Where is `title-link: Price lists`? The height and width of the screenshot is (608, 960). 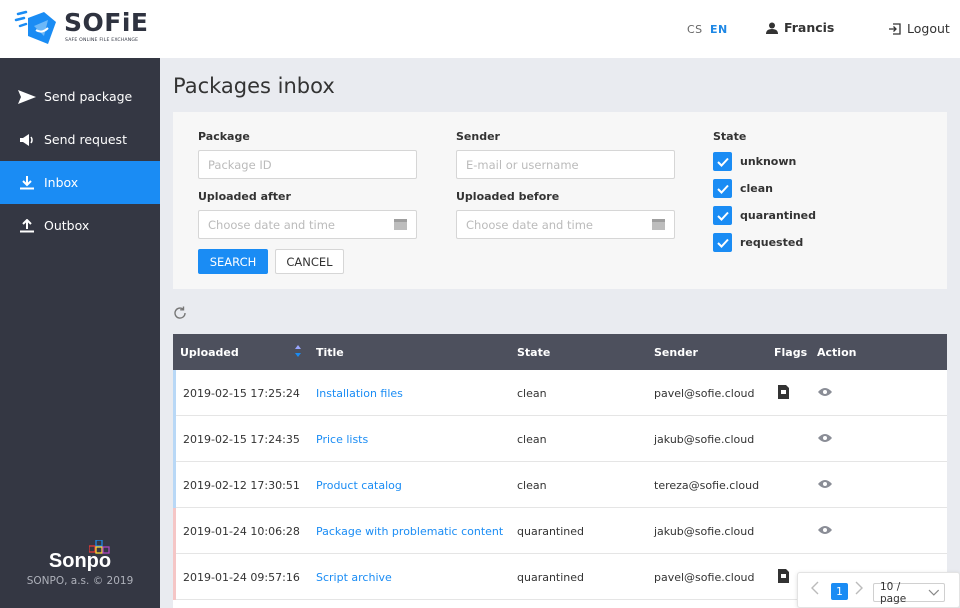 title-link: Price lists is located at coordinates (342, 439).